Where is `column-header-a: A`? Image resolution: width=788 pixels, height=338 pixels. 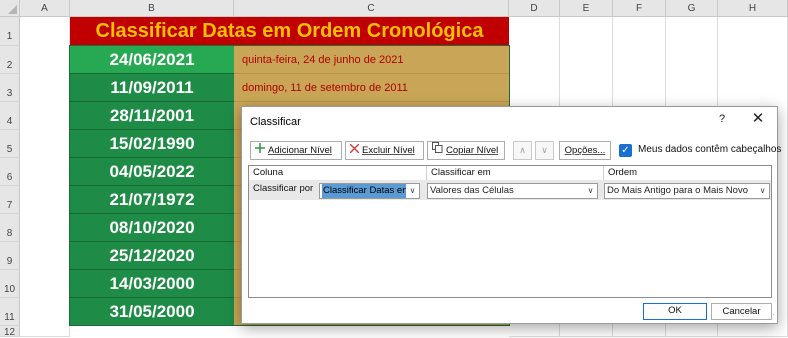 column-header-a: A is located at coordinates (45, 8).